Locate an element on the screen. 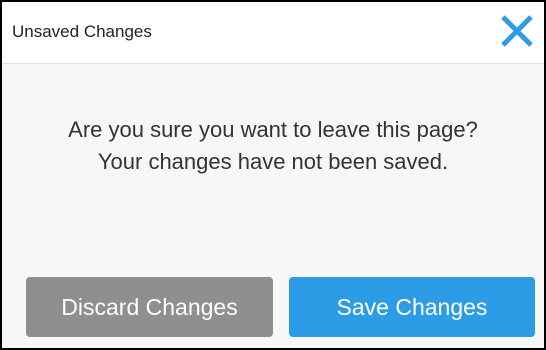 The height and width of the screenshot is (350, 546). dialog-title: Unsaved Changes is located at coordinates (82, 31).